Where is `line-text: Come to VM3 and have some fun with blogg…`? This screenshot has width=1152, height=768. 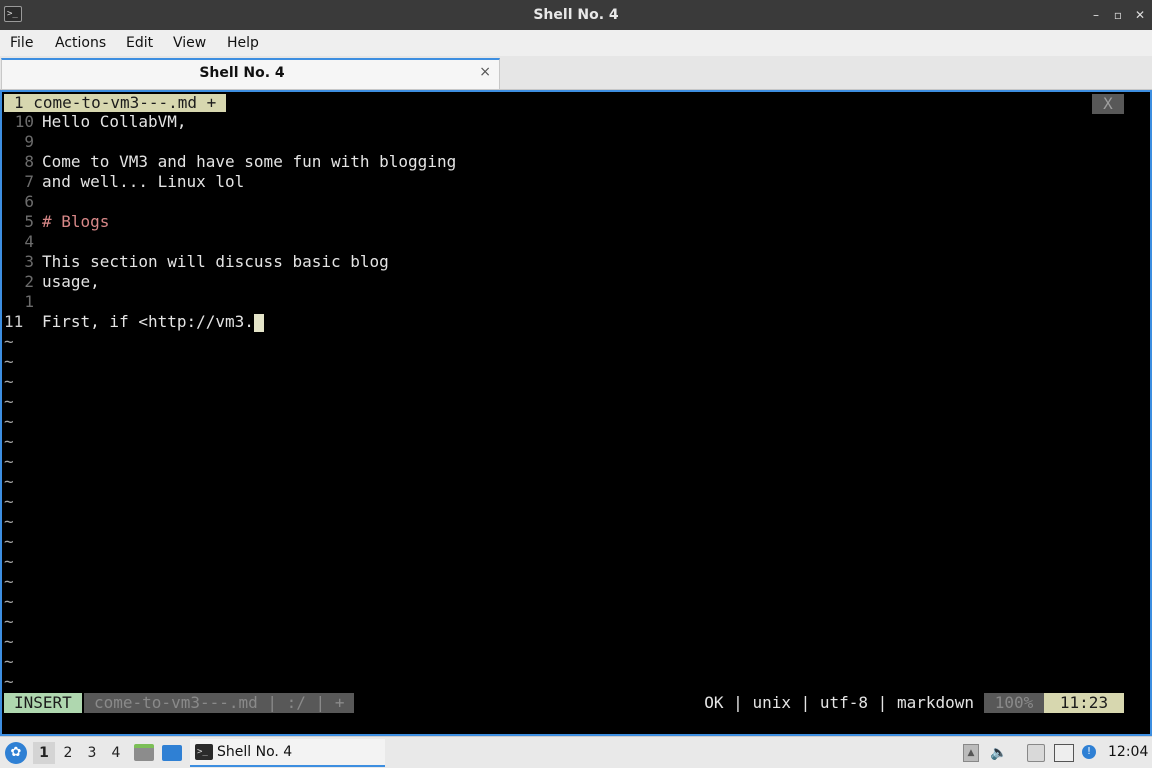
line-text: Come to VM3 and have some fun with blogg… is located at coordinates (249, 162).